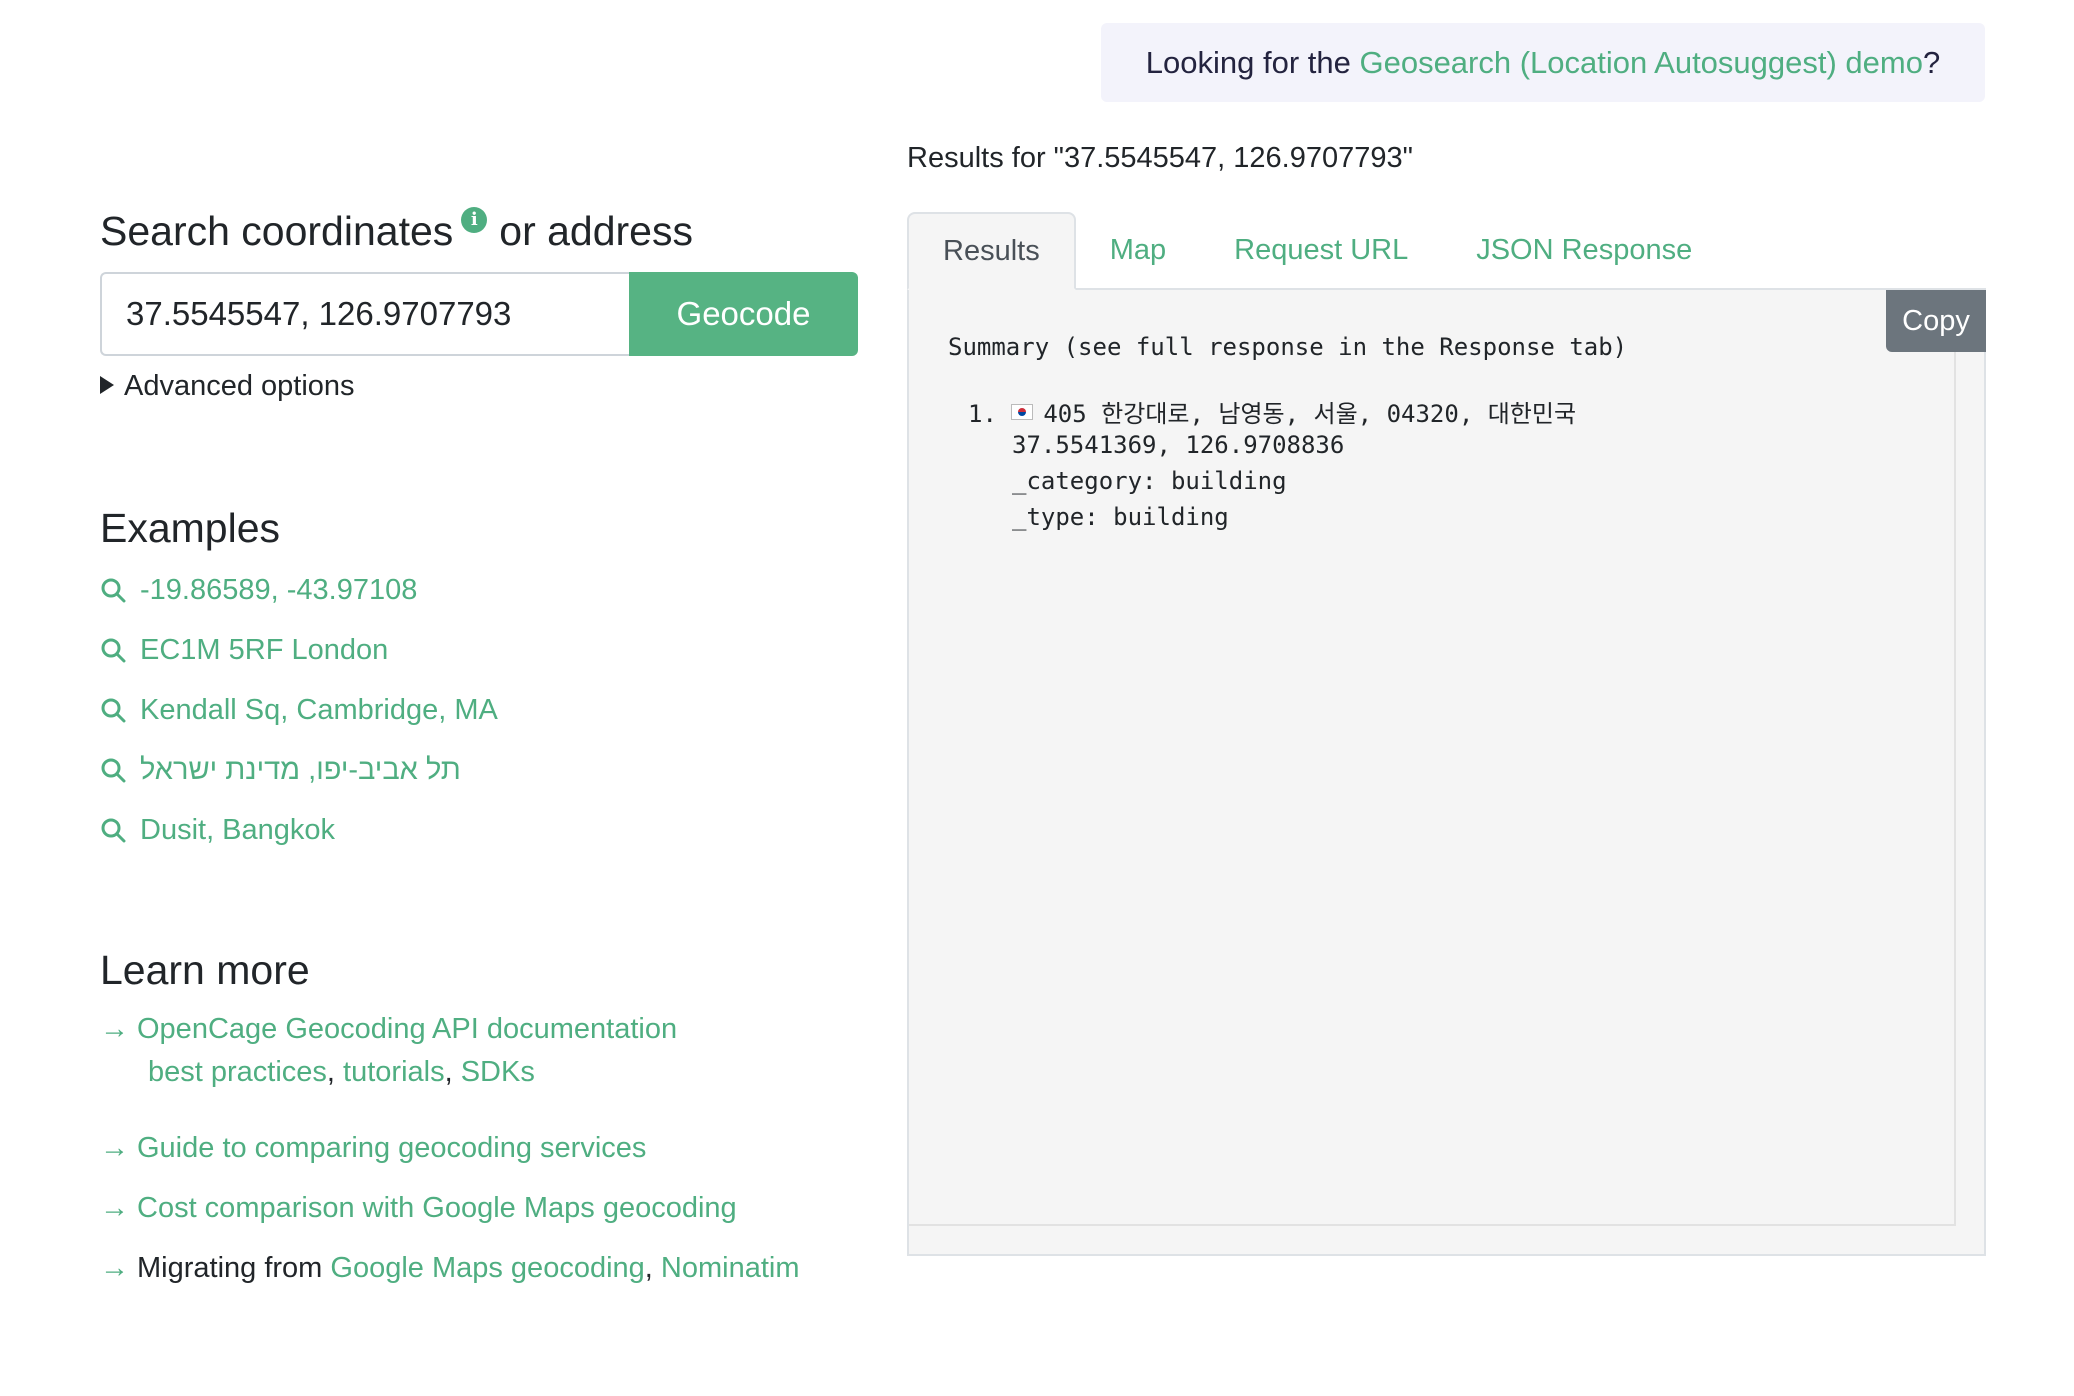  What do you see at coordinates (1120, 517) in the screenshot?
I see `result-type: _type: building` at bounding box center [1120, 517].